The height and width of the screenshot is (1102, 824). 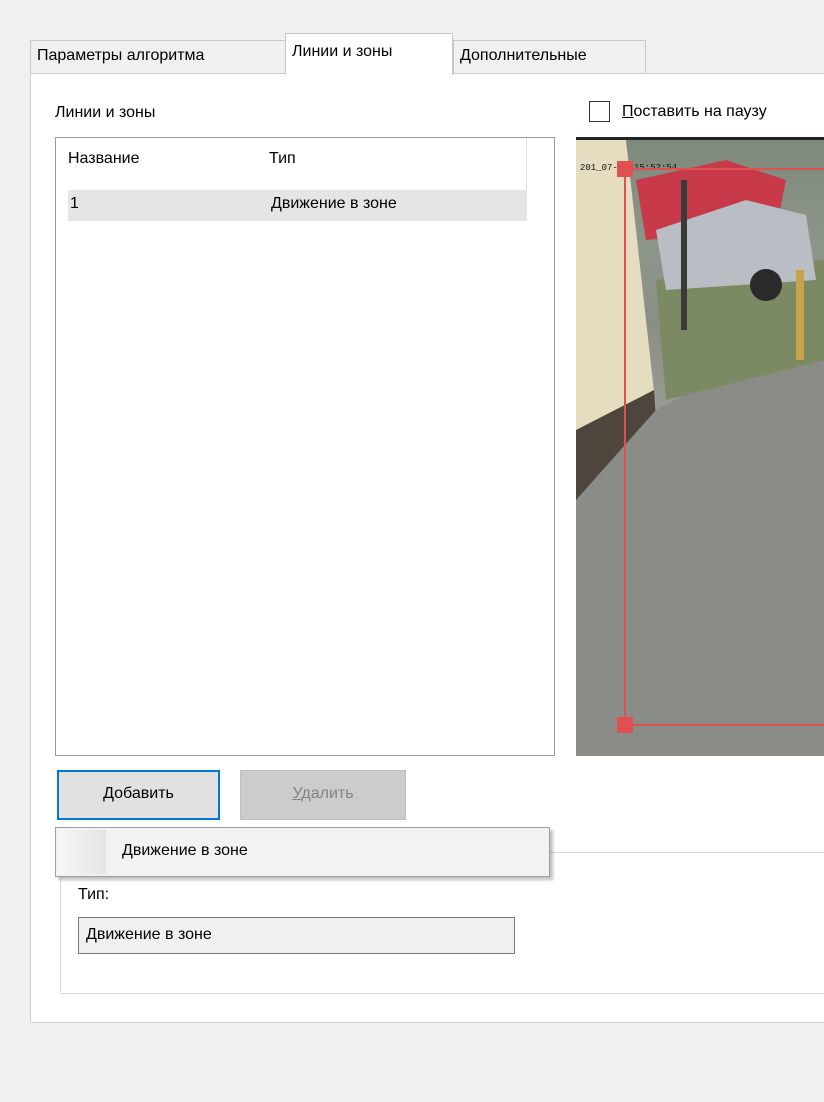 I want to click on tab-algorithm-params-label: Параметры алгоритма, so click(x=121, y=55).